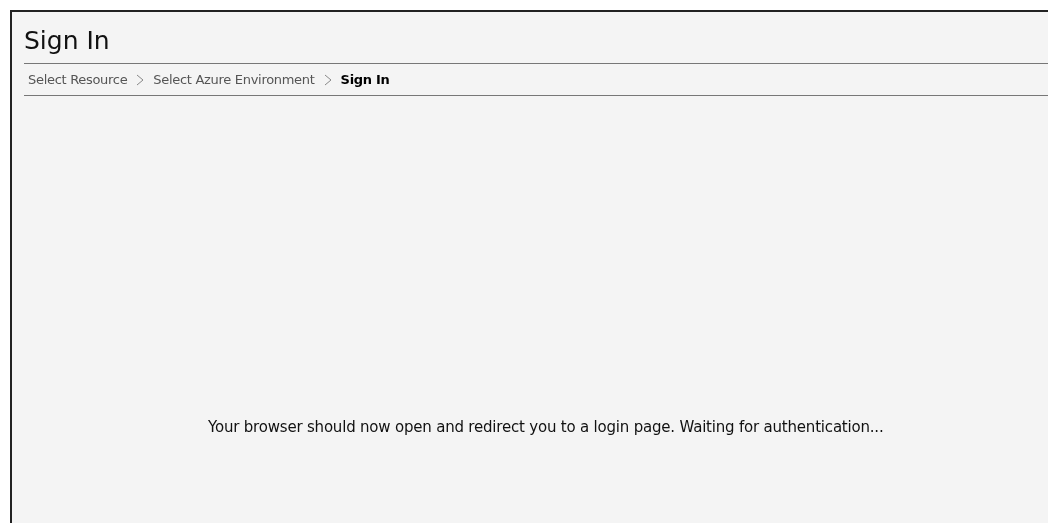 This screenshot has width=1048, height=523. Describe the element at coordinates (536, 38) in the screenshot. I see `page-title: Sign In` at that location.